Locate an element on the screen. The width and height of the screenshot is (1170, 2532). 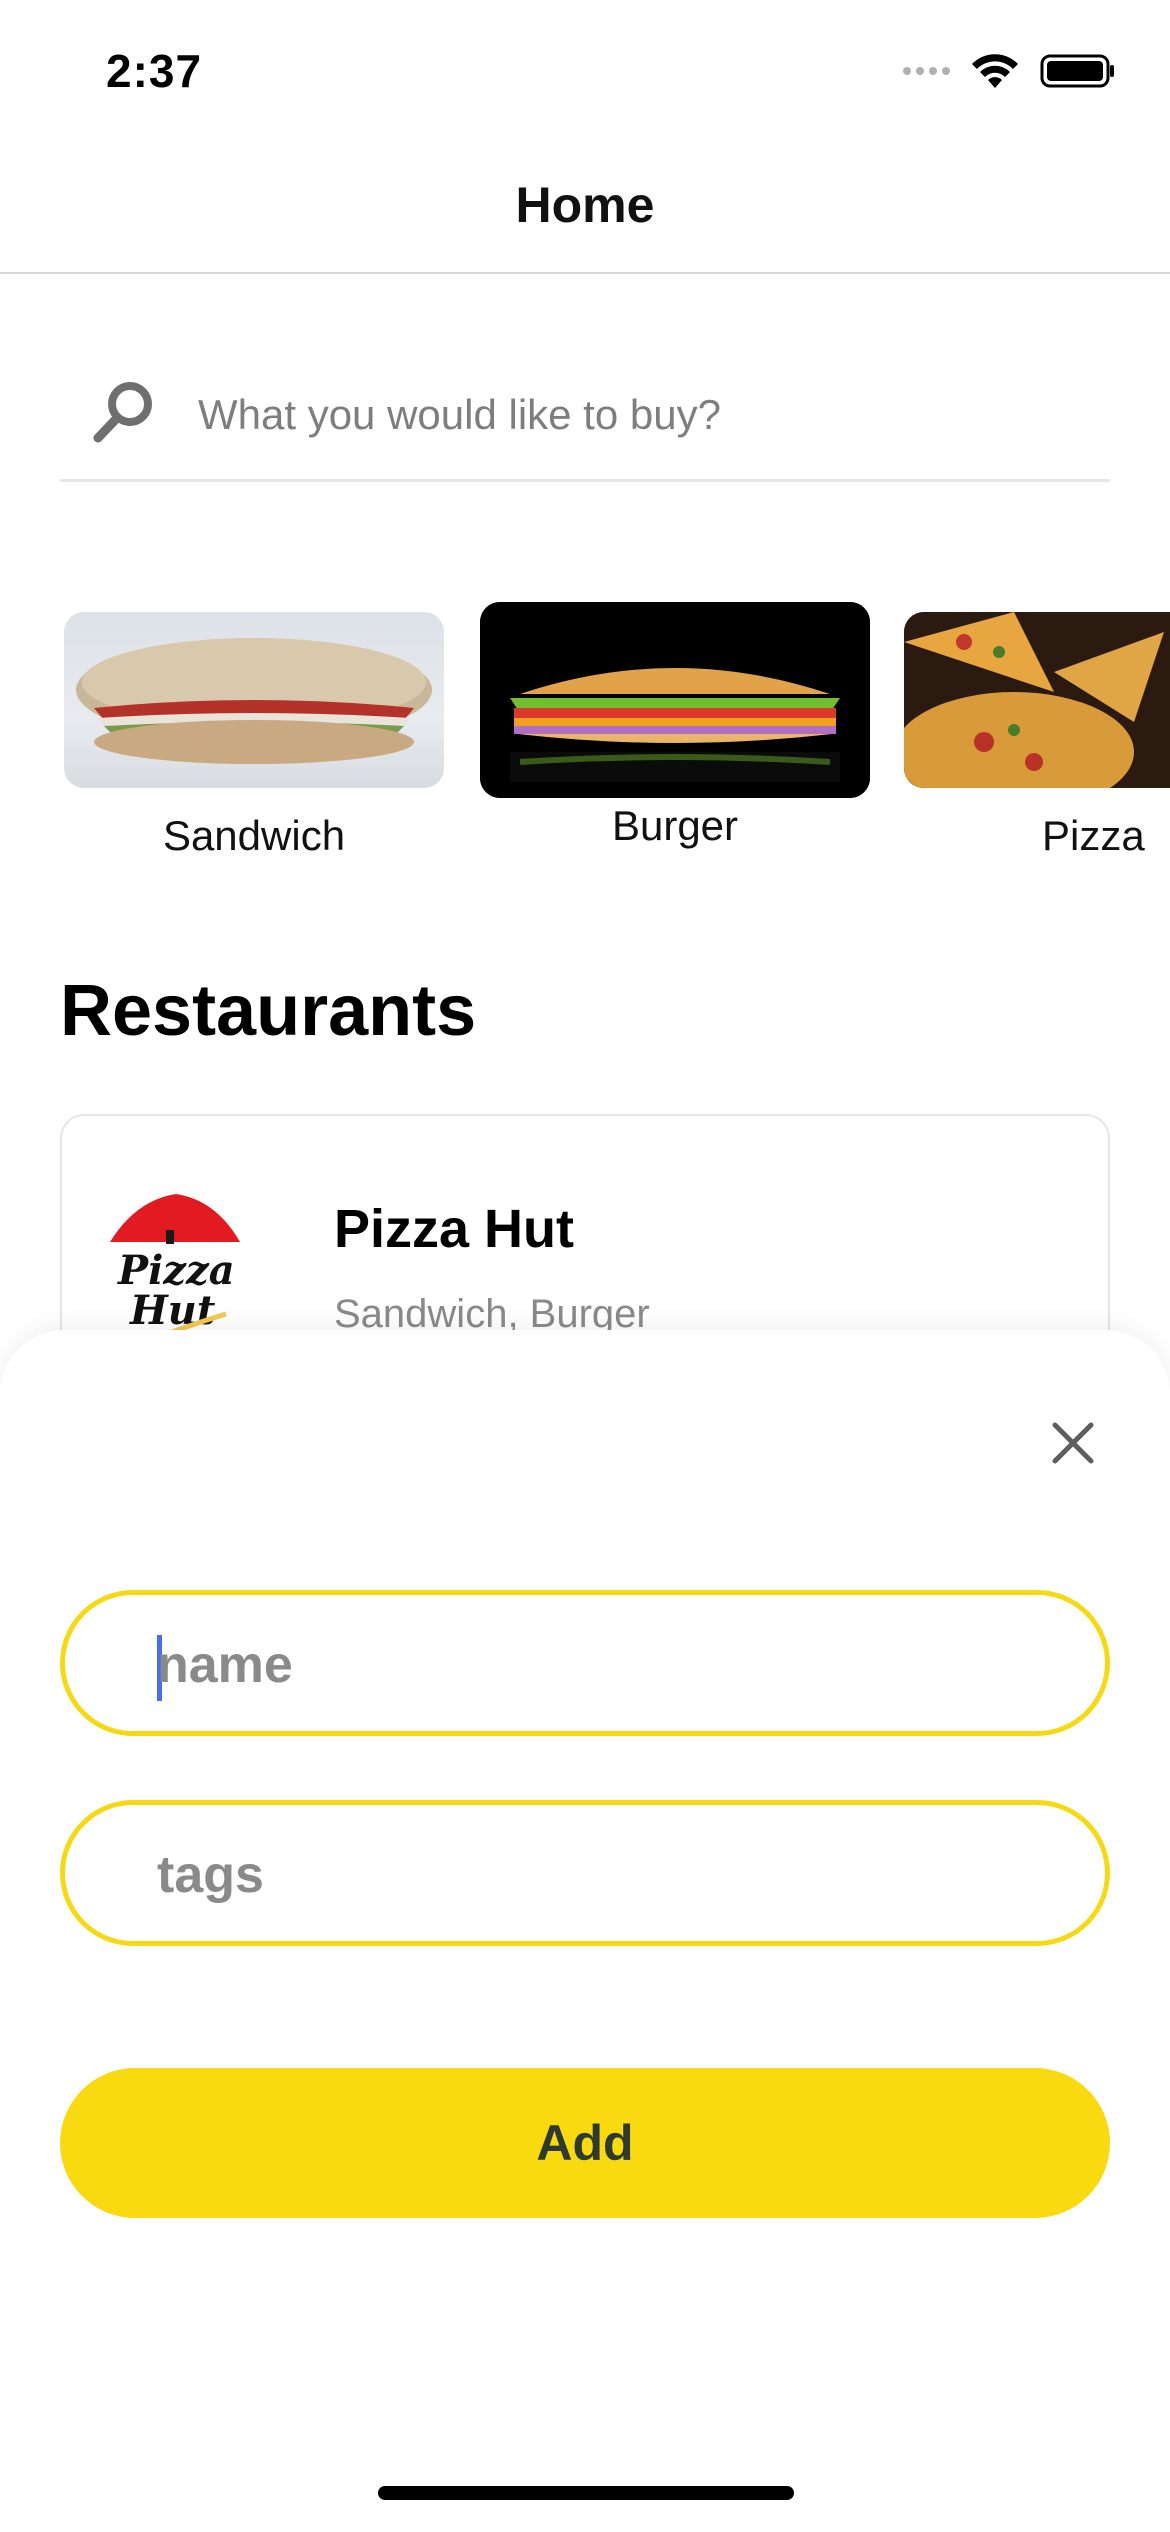
restaurant-logo: Pizza Hut is located at coordinates (175, 1265).